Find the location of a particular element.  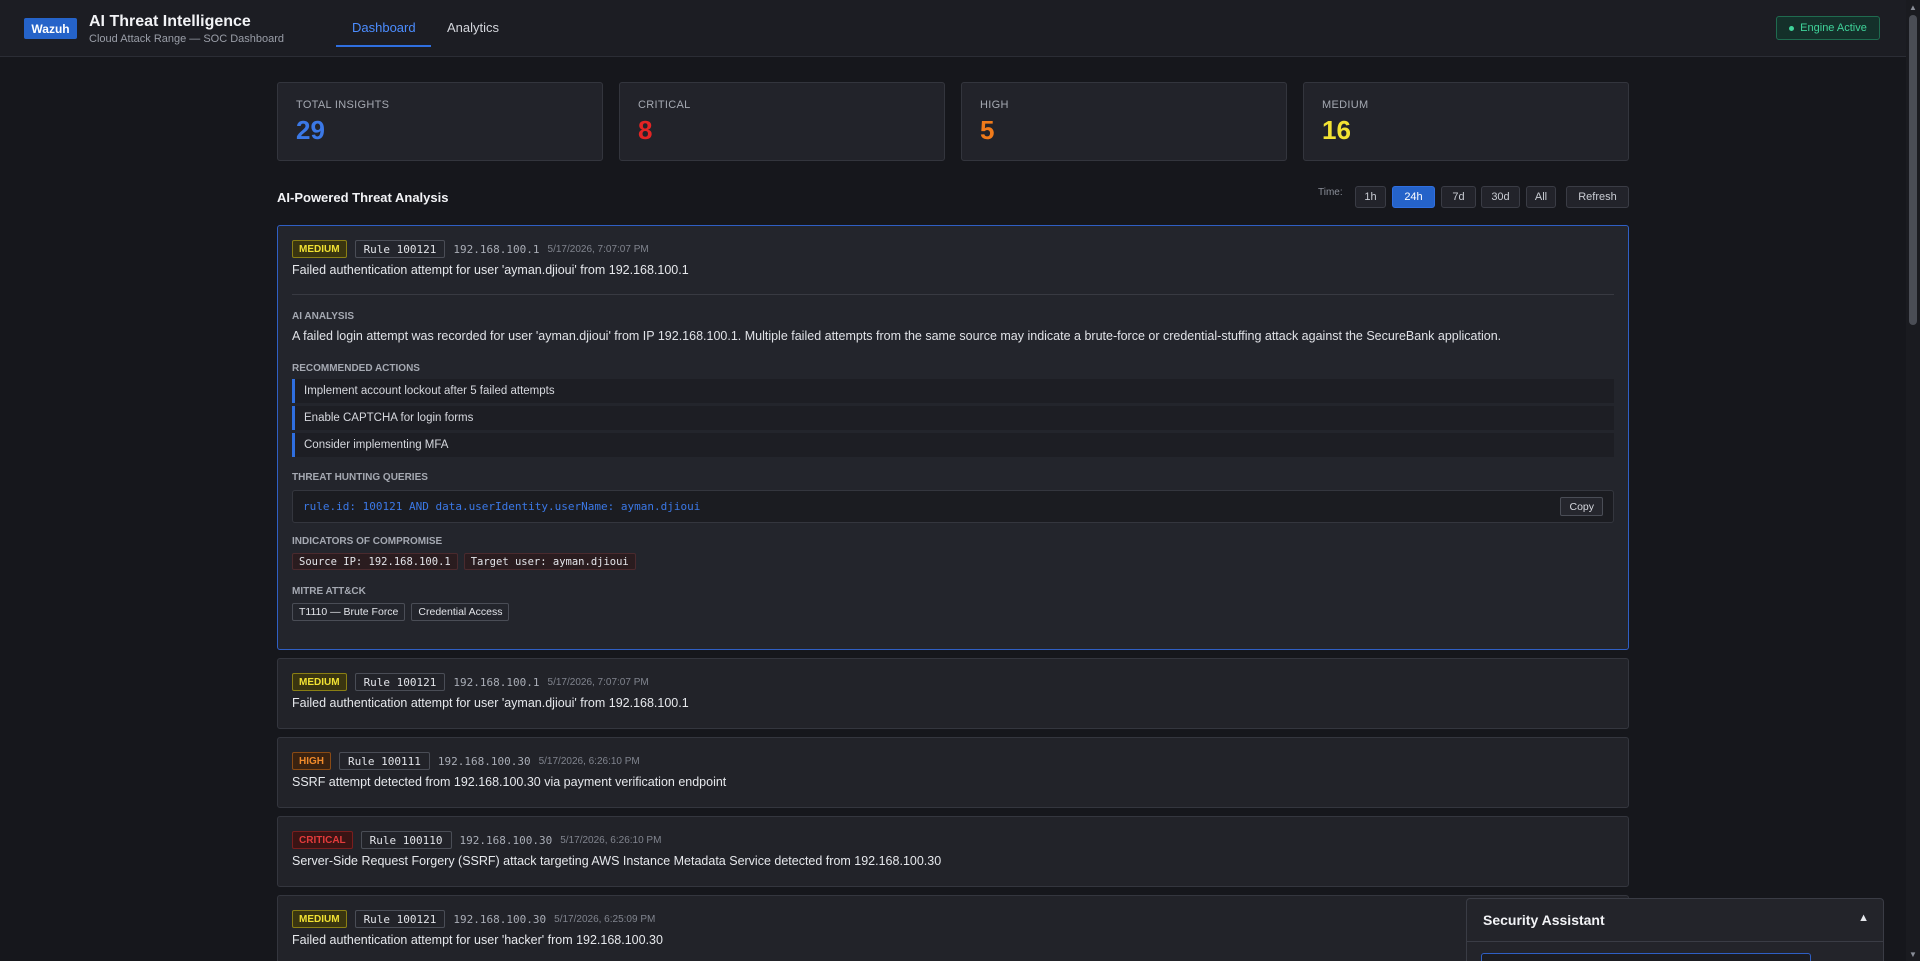

assistant-input is located at coordinates (1646, 957).